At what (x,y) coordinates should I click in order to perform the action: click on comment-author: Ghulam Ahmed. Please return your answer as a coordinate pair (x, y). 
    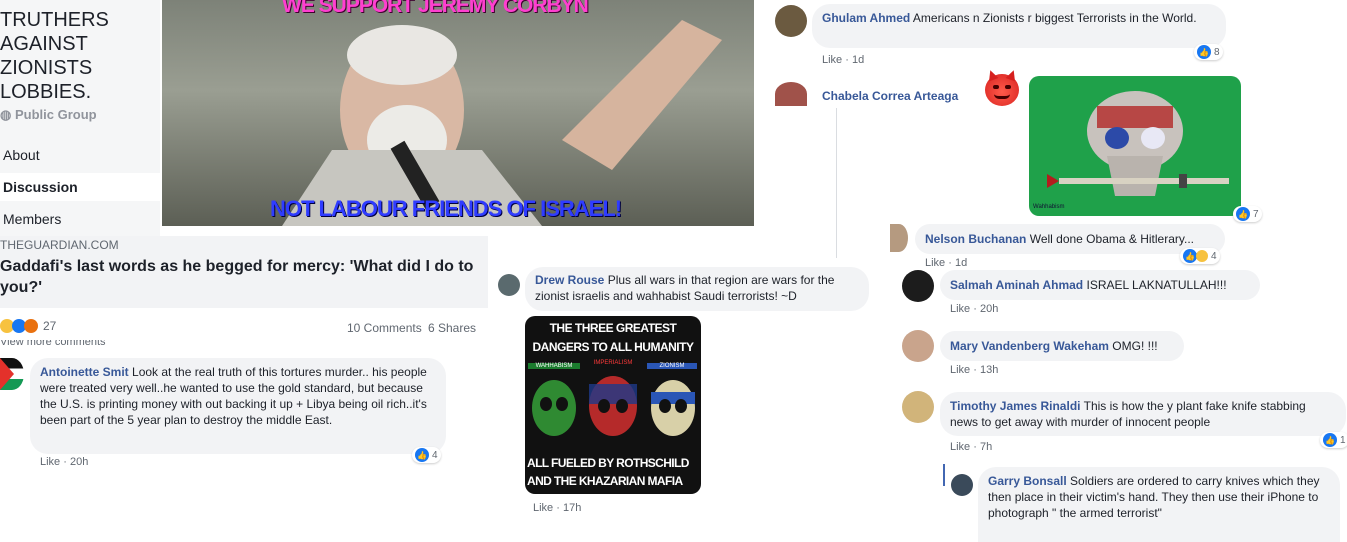
    Looking at the image, I should click on (866, 18).